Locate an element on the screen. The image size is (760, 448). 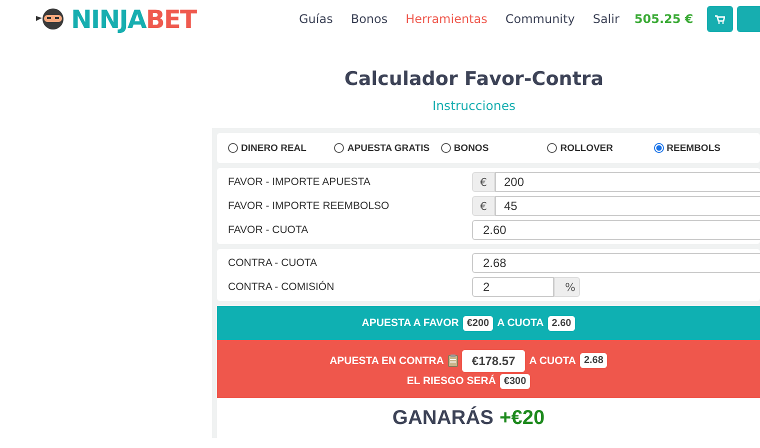
odds-value: 2.68 is located at coordinates (594, 360).